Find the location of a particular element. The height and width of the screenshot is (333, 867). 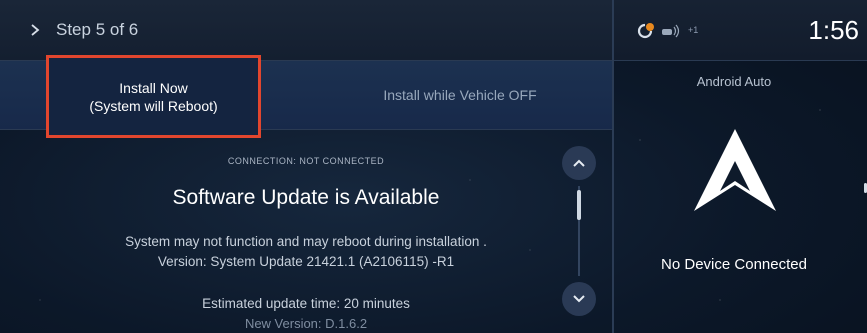

chevron-down-icon is located at coordinates (579, 299).